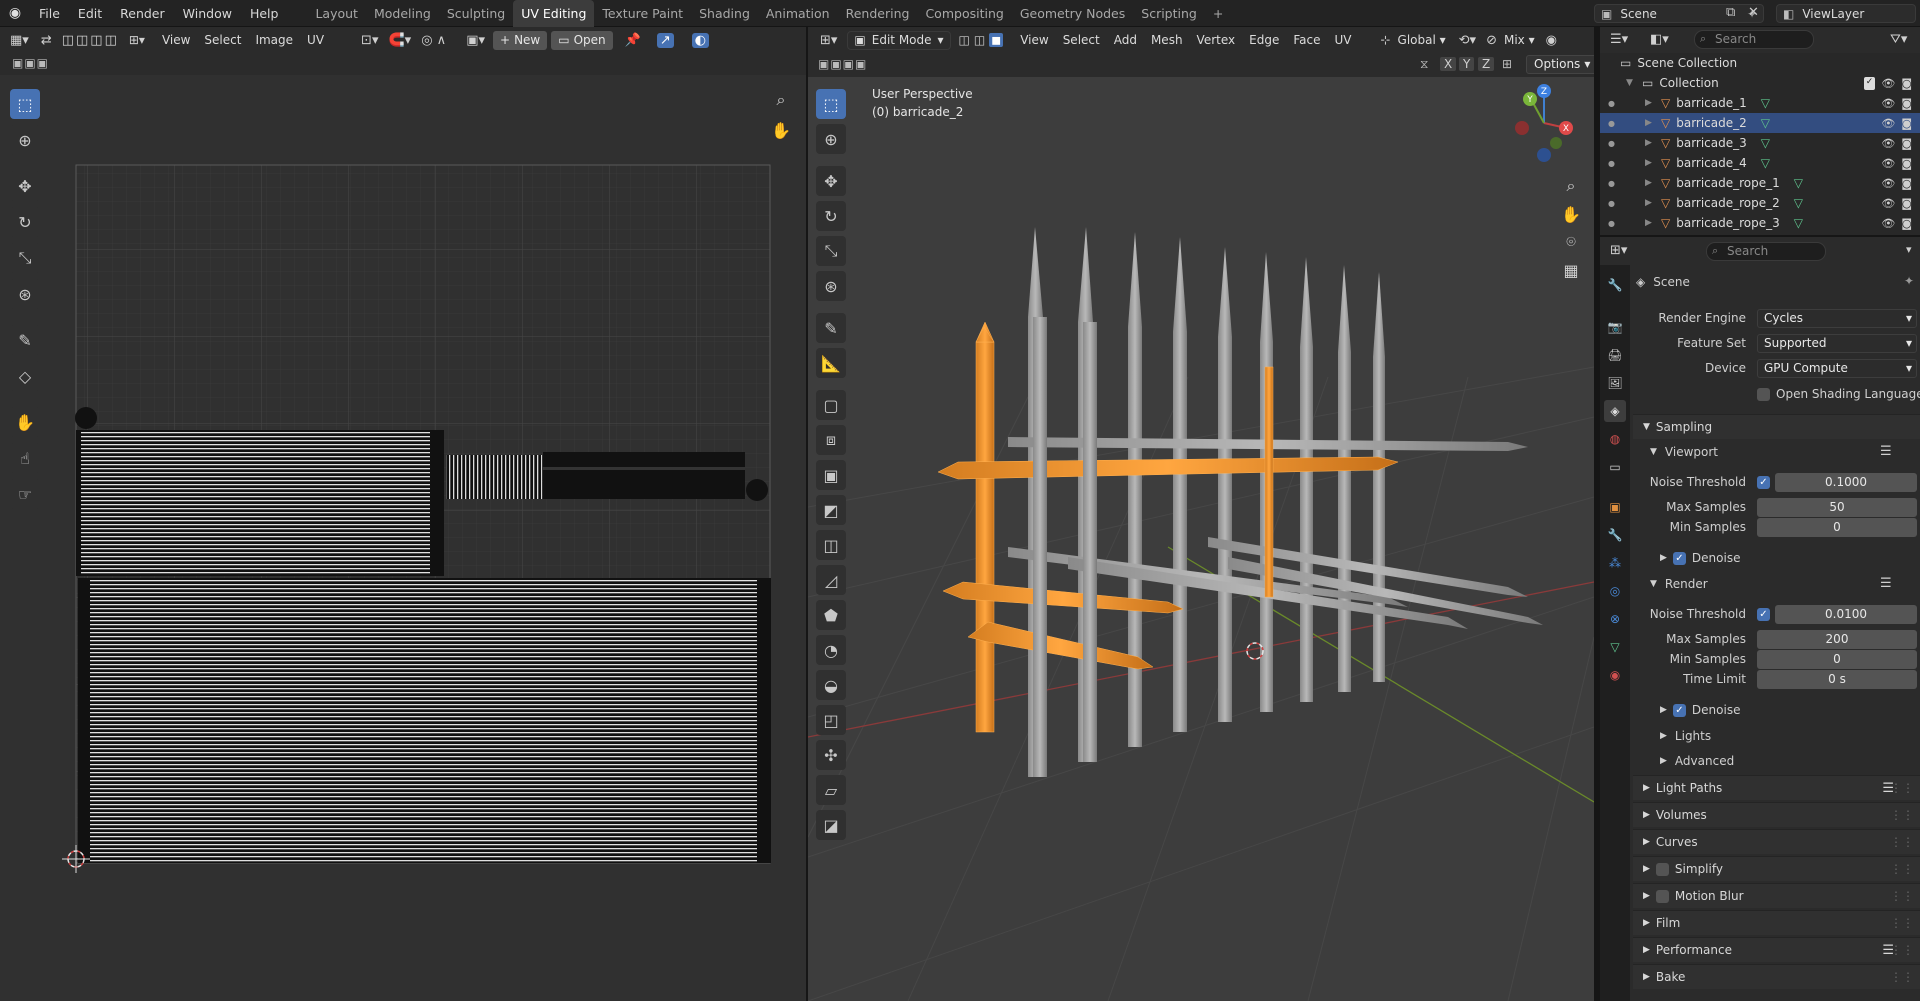  What do you see at coordinates (30, 63) in the screenshot?
I see `select-box-mode-icons: ▣▣▣` at bounding box center [30, 63].